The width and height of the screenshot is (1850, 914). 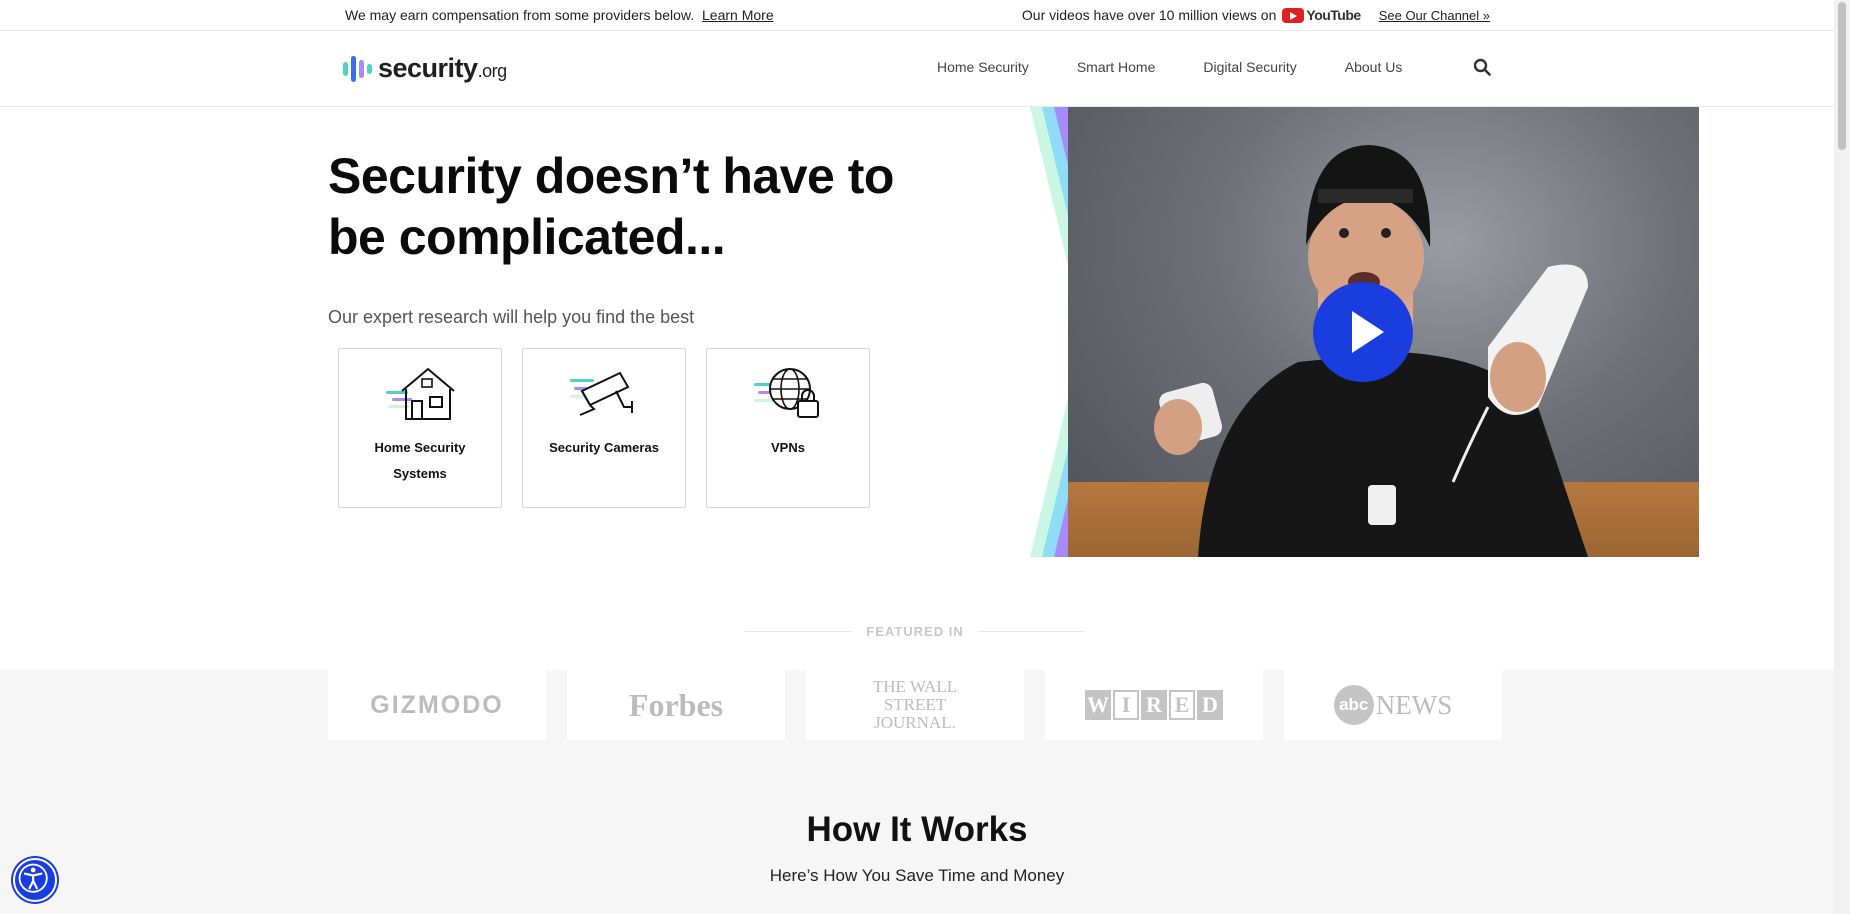 I want to click on nav-about-us: About Us, so click(x=1374, y=67).